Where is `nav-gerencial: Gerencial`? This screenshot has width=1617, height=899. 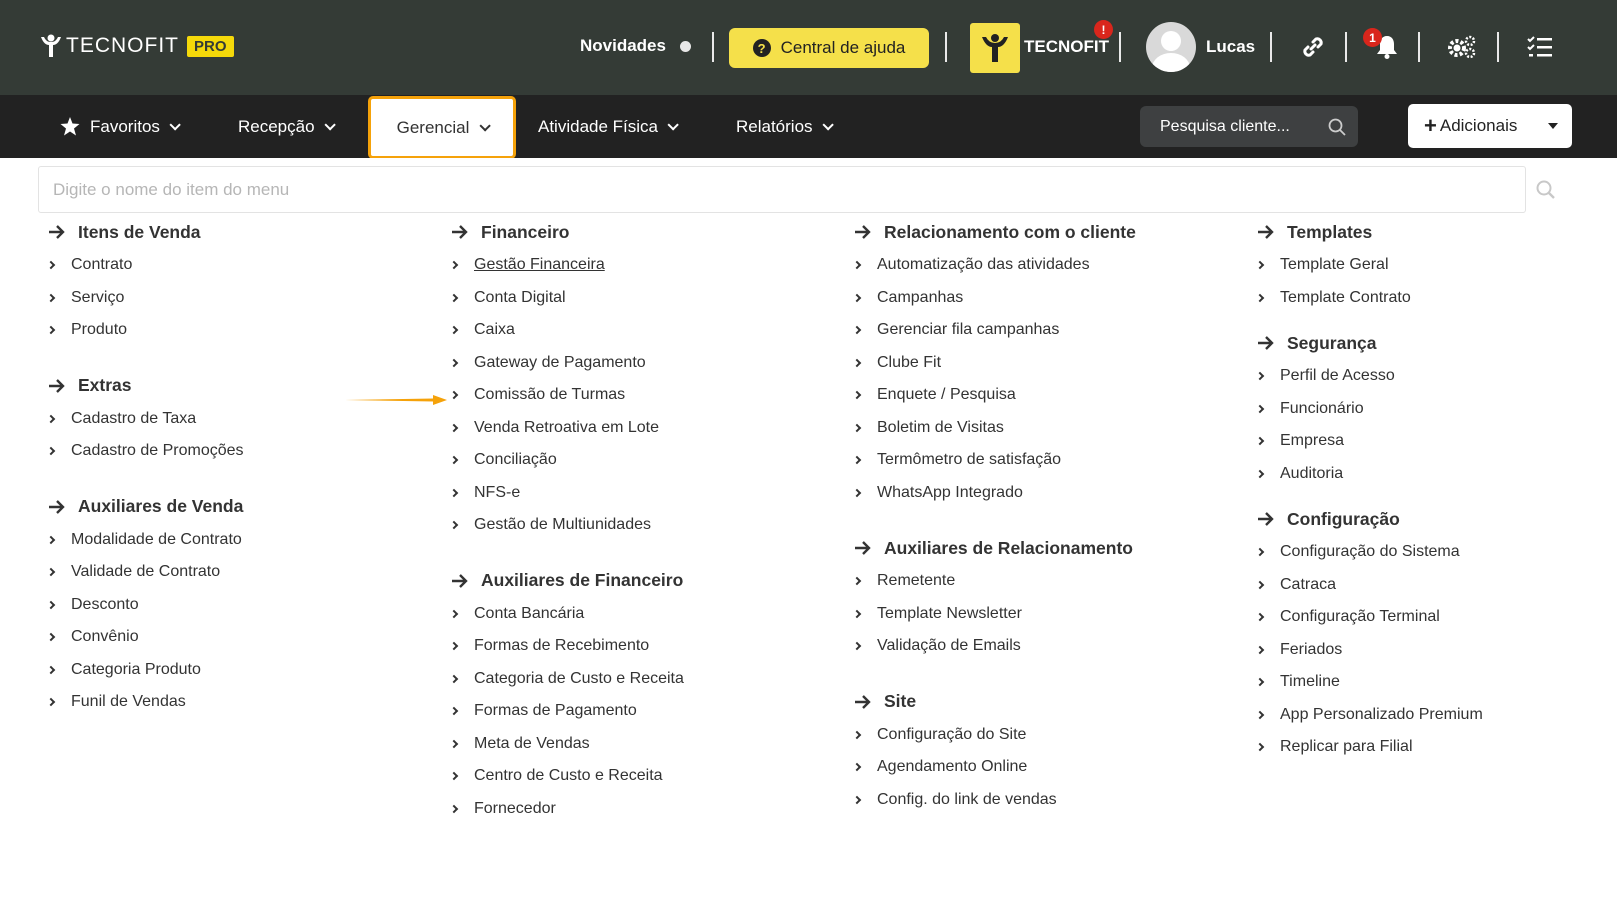
nav-gerencial: Gerencial is located at coordinates (442, 127).